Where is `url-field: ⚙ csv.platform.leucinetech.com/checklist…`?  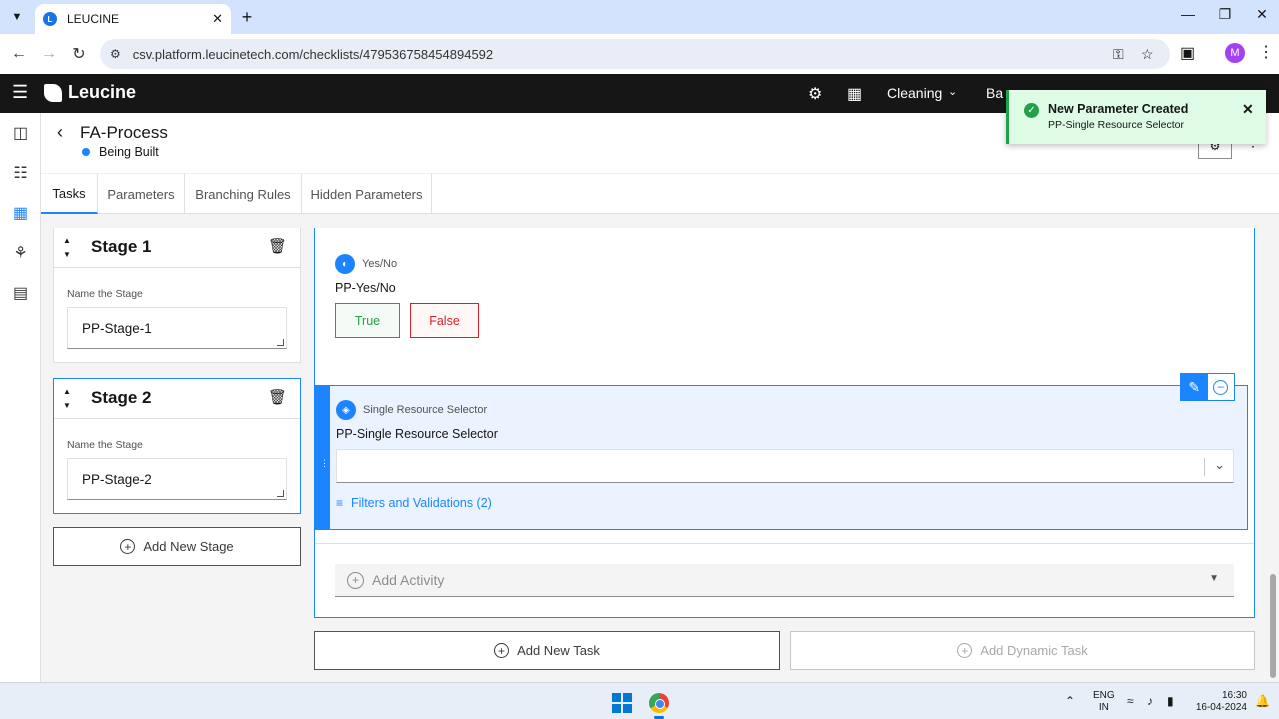 url-field: ⚙ csv.platform.leucinetech.com/checklist… is located at coordinates (635, 54).